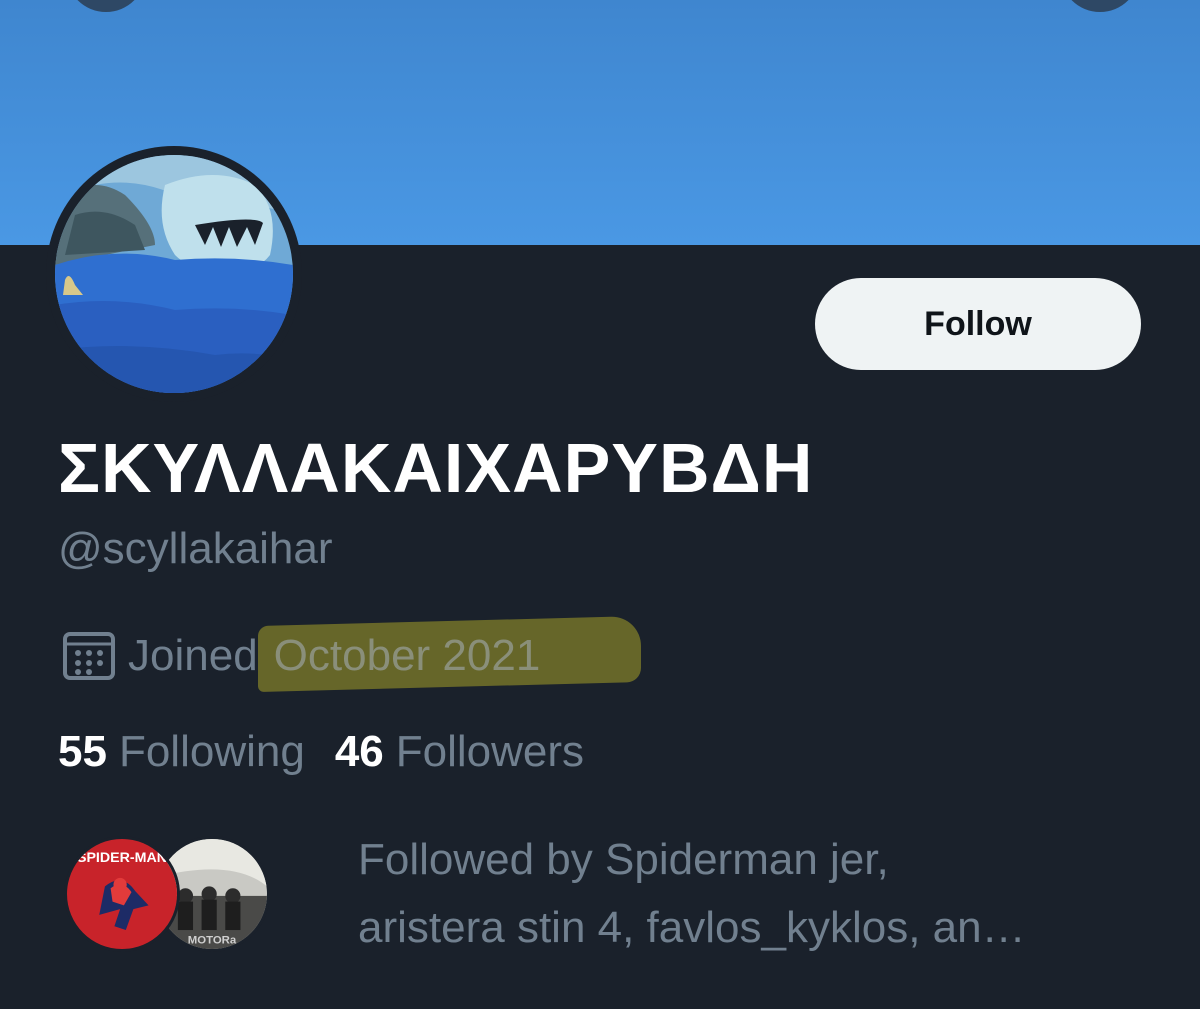 This screenshot has width=1200, height=1009. Describe the element at coordinates (407, 655) in the screenshot. I see `joined-date-text: October 2021` at that location.